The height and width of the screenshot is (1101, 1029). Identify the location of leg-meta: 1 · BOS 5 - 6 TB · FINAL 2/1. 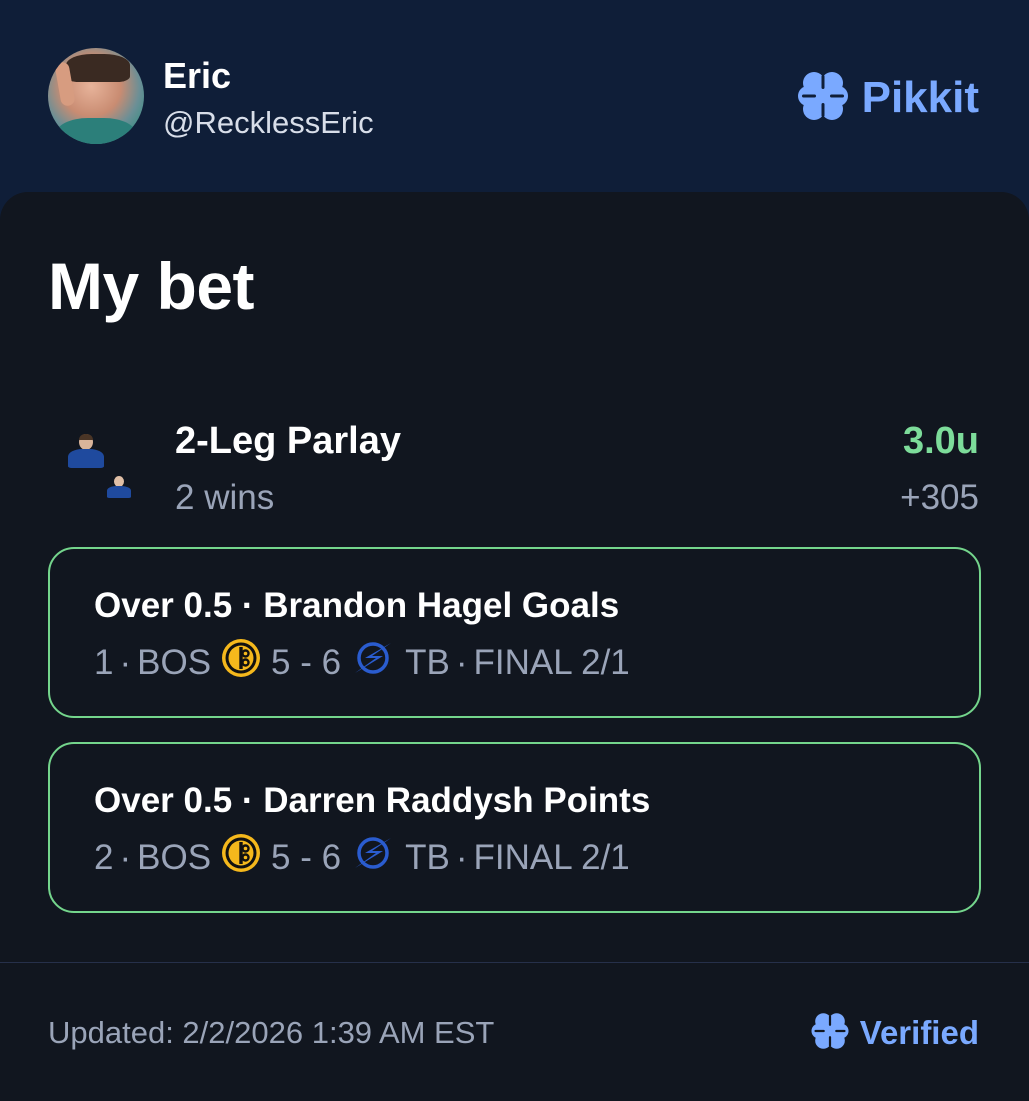
(362, 662).